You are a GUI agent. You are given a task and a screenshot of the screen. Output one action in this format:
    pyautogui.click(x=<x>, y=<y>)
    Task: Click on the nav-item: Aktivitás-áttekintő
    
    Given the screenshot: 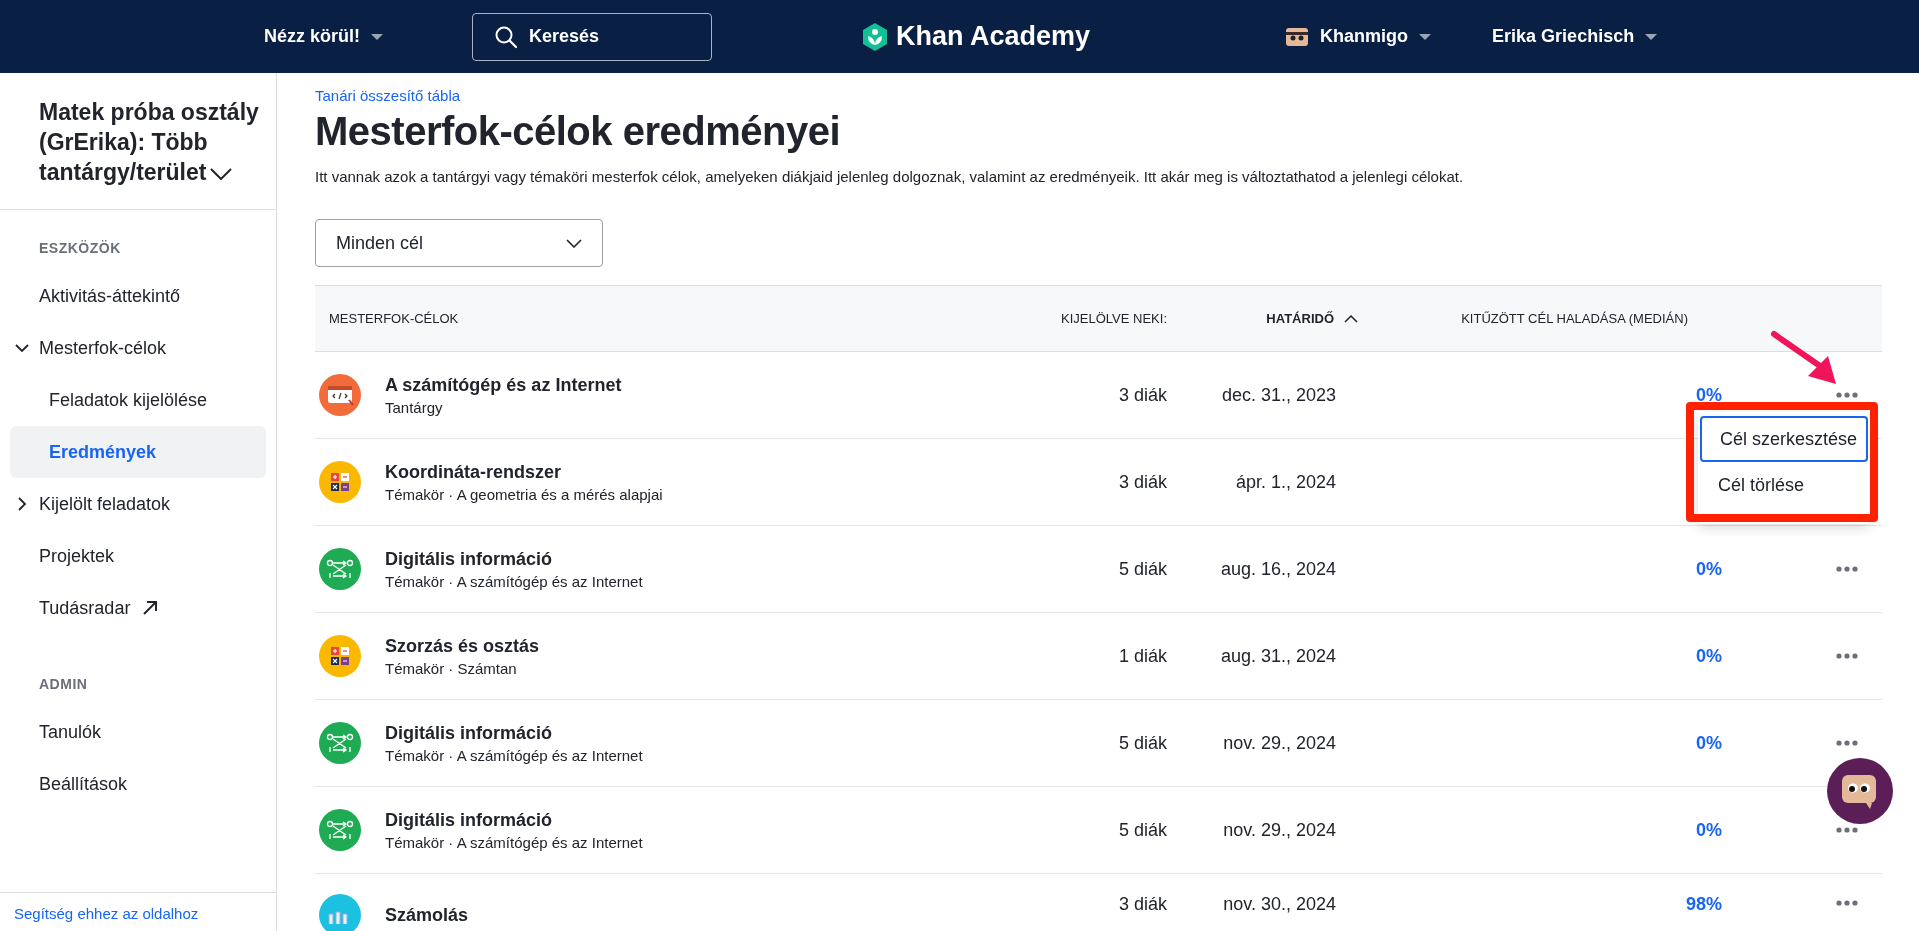 What is the action you would take?
    pyautogui.click(x=138, y=296)
    